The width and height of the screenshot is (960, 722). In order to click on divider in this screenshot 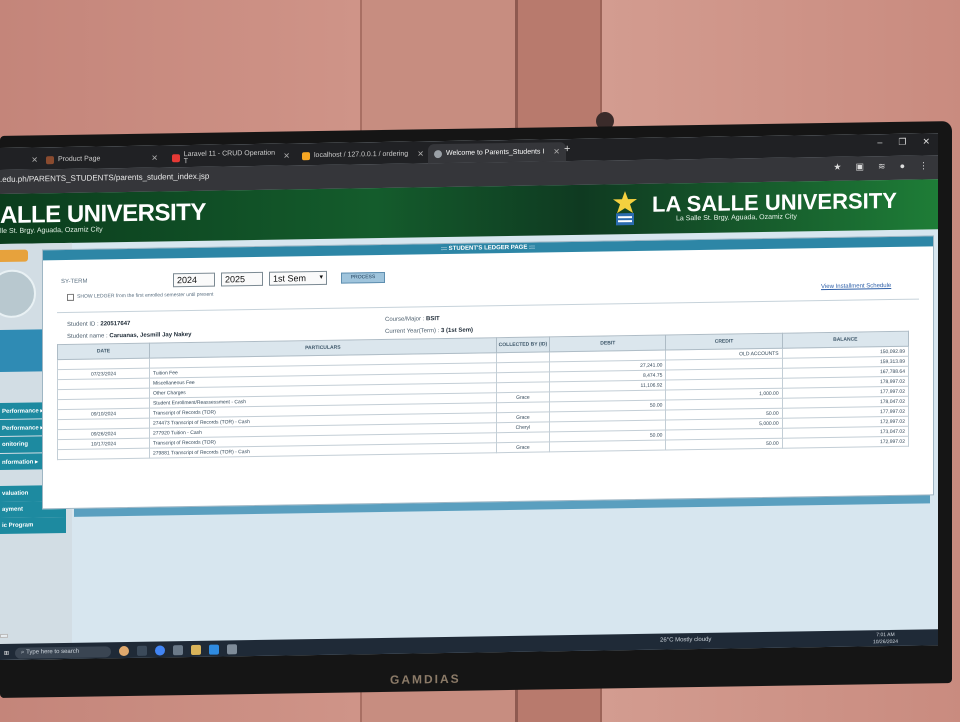, I will do `click(488, 306)`.